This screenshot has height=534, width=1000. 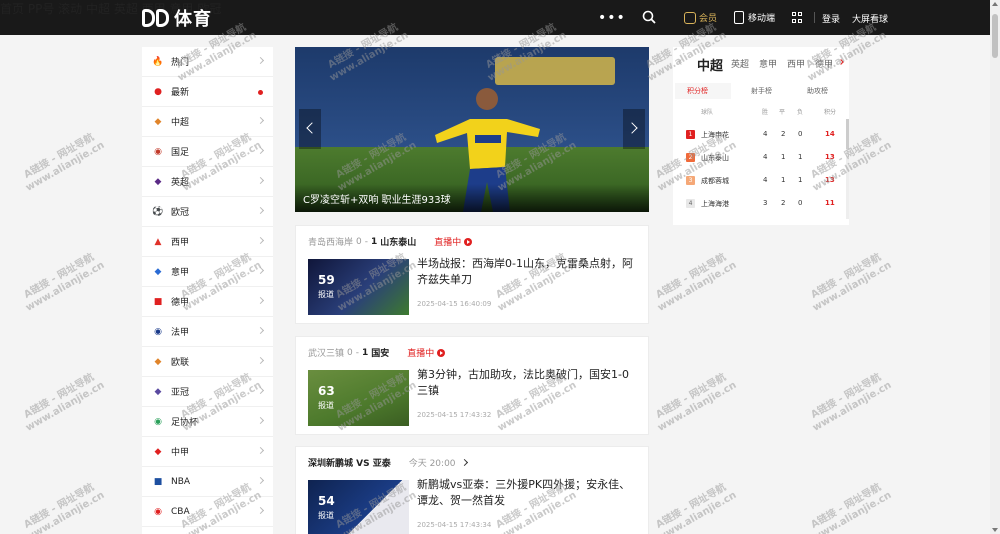 What do you see at coordinates (528, 493) in the screenshot?
I see `news-title: 新鹏城vs亚泰：三外援PK四外援；安永佳、谭龙、贺一然首发` at bounding box center [528, 493].